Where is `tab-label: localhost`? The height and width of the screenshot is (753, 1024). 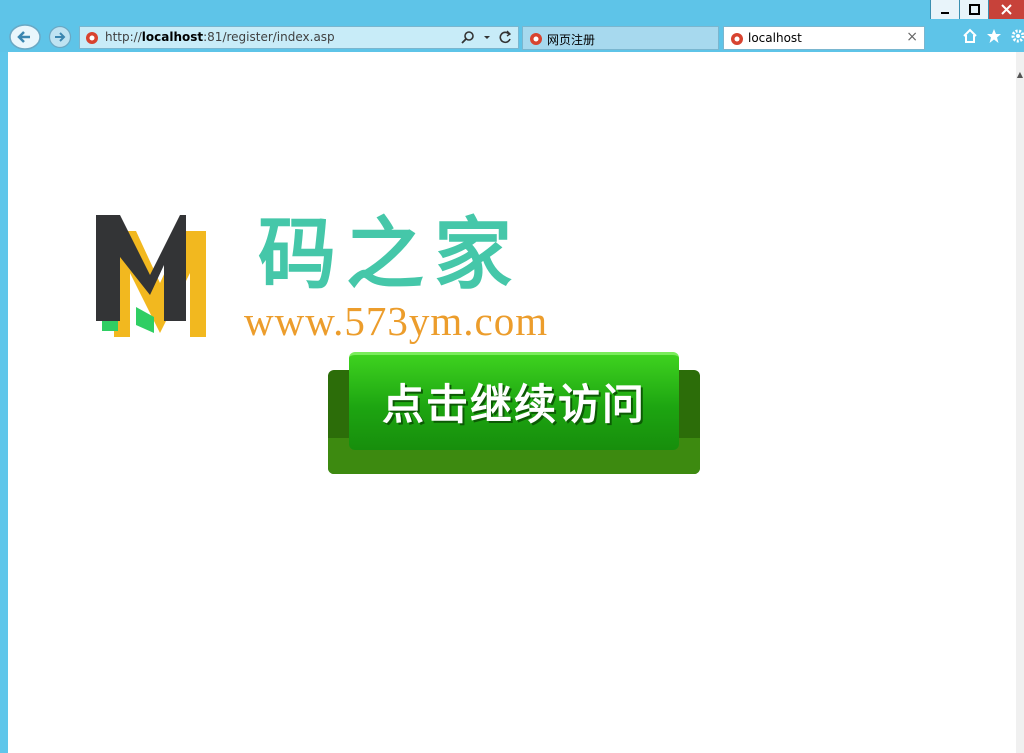 tab-label: localhost is located at coordinates (775, 38).